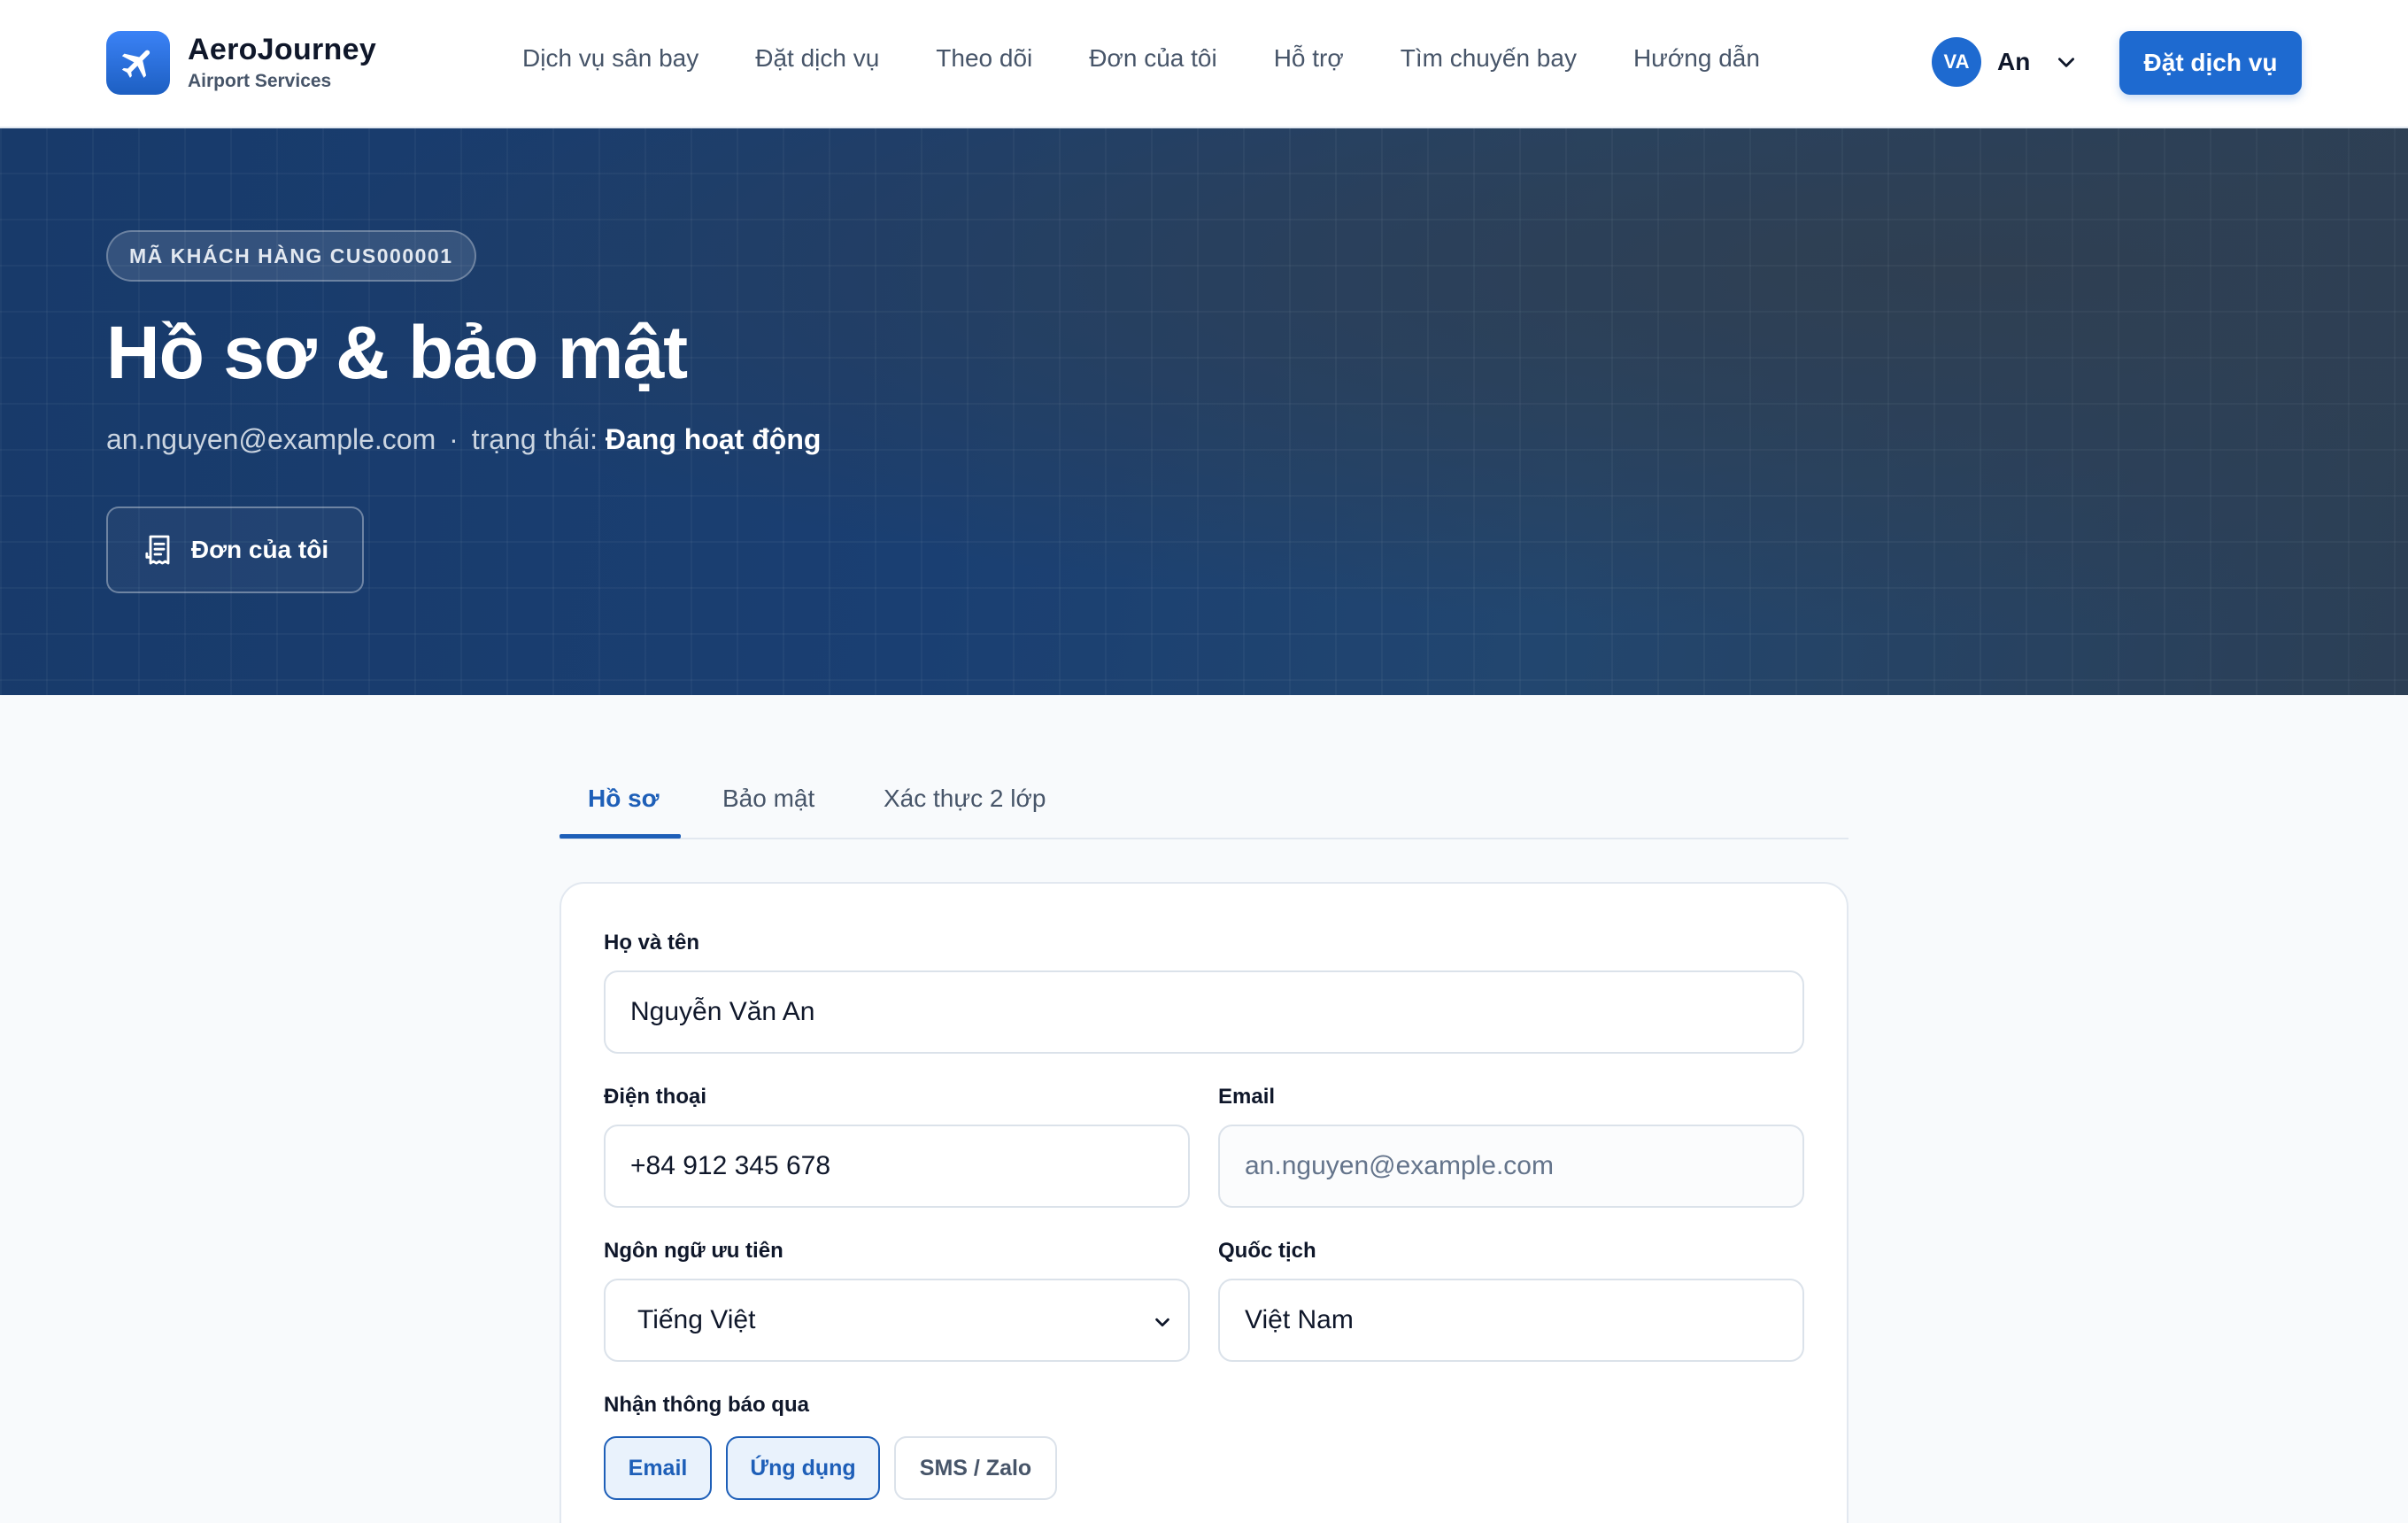 The image size is (2408, 1523). Describe the element at coordinates (975, 1468) in the screenshot. I see `notify-sms-zalo-chip: SMS / Zalo` at that location.